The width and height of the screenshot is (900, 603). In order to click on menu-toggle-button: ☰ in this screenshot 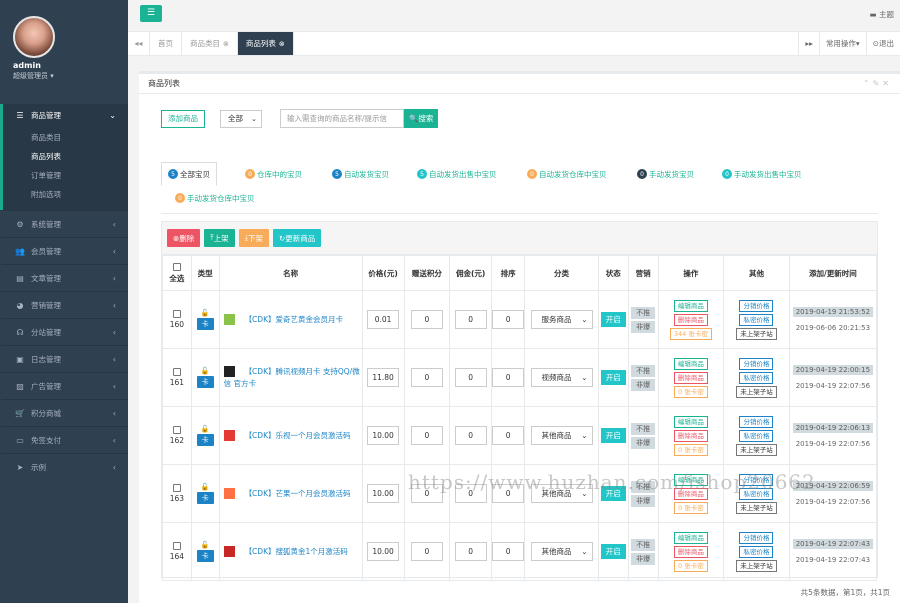, I will do `click(151, 13)`.